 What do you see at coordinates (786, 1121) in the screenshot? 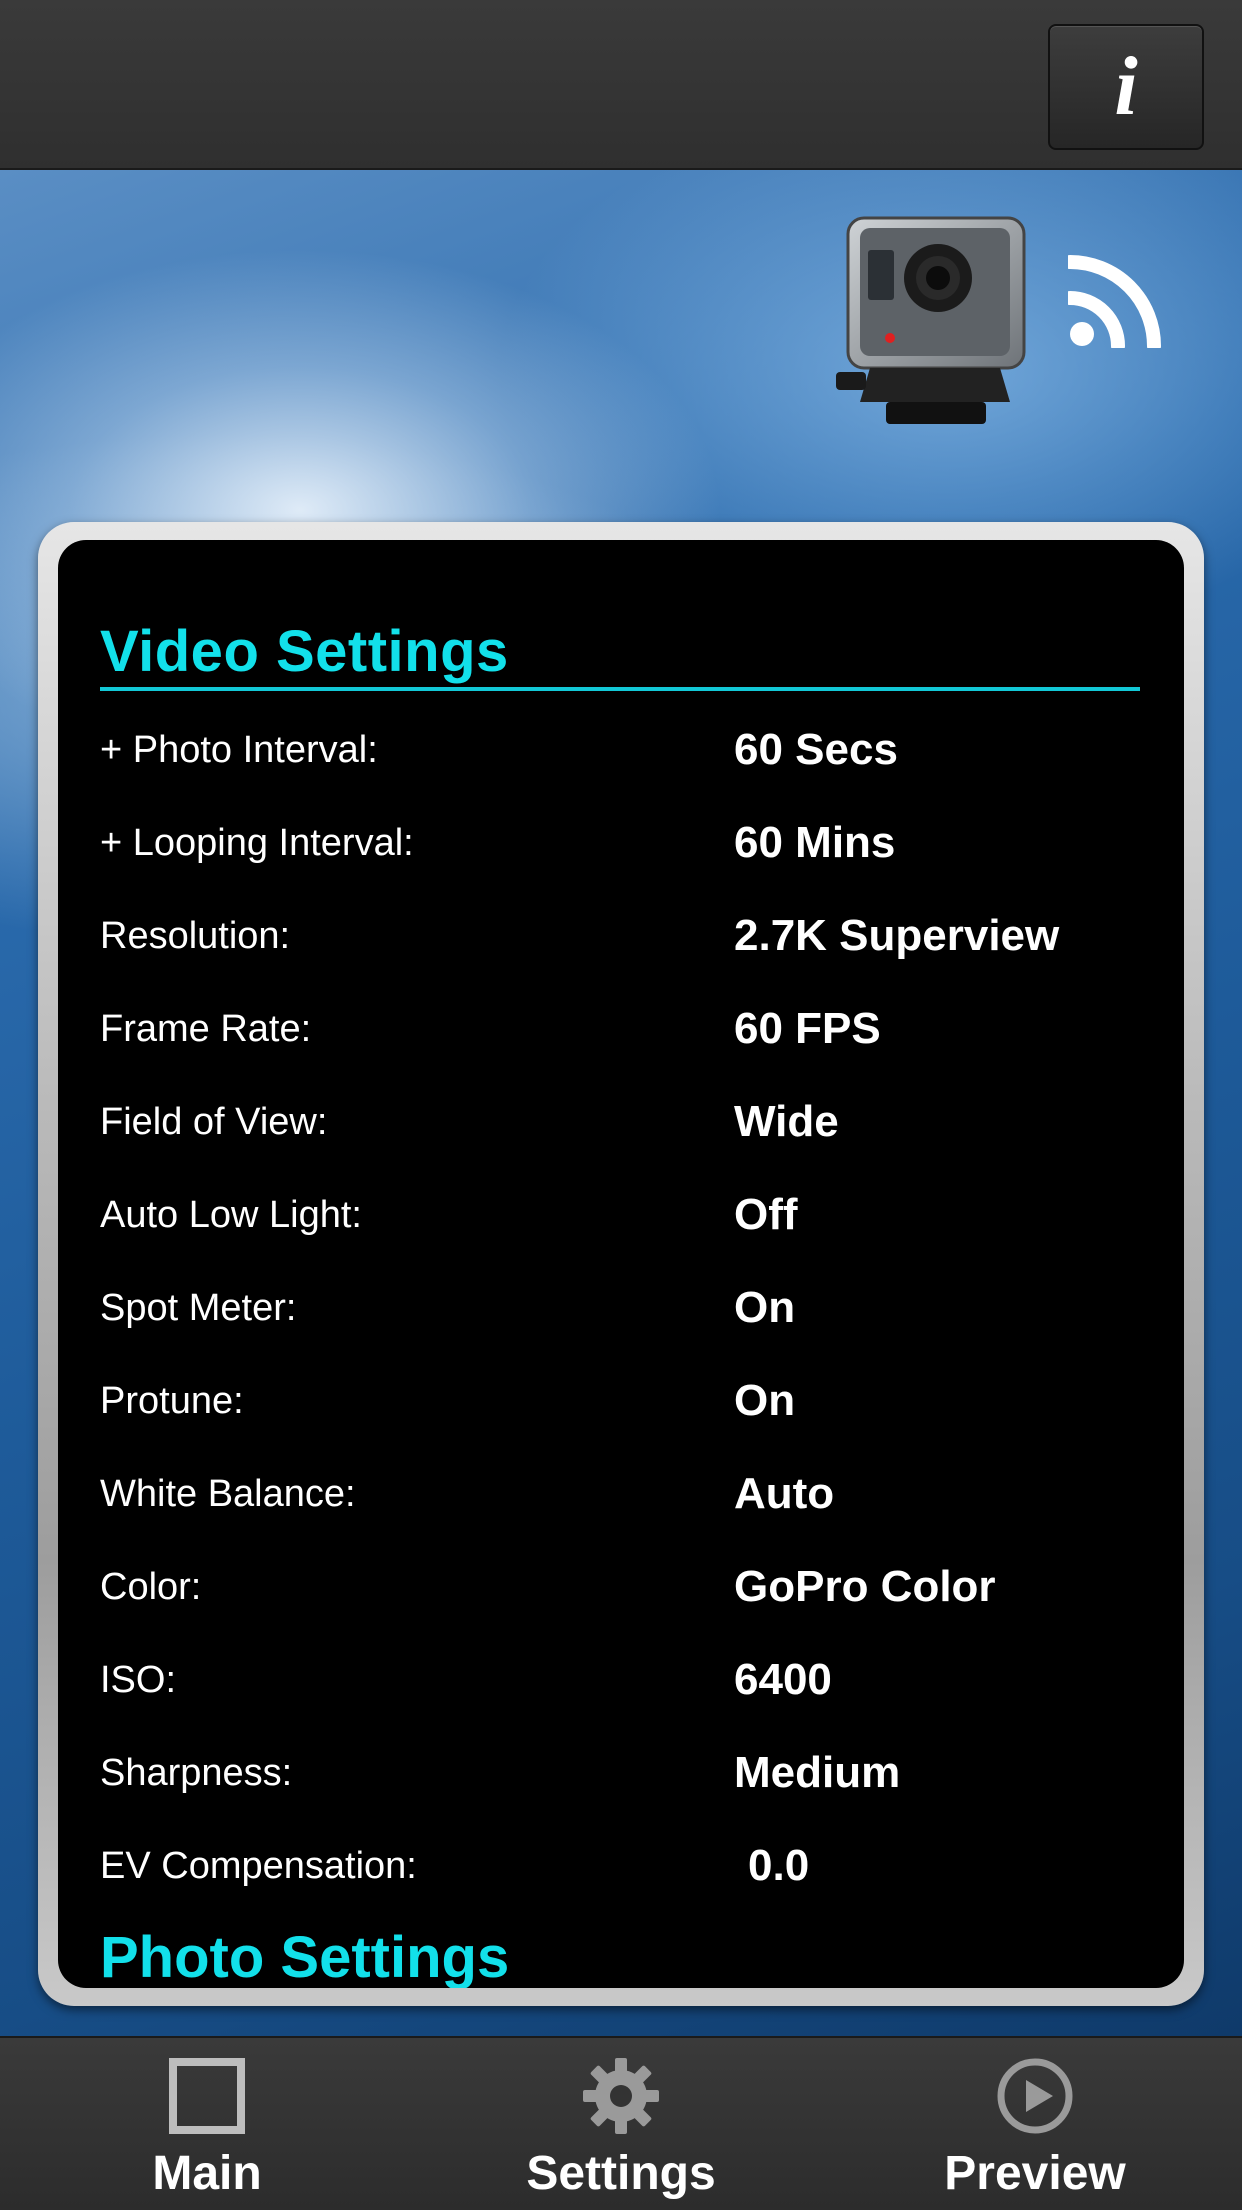
I see `setting-value: Wide` at bounding box center [786, 1121].